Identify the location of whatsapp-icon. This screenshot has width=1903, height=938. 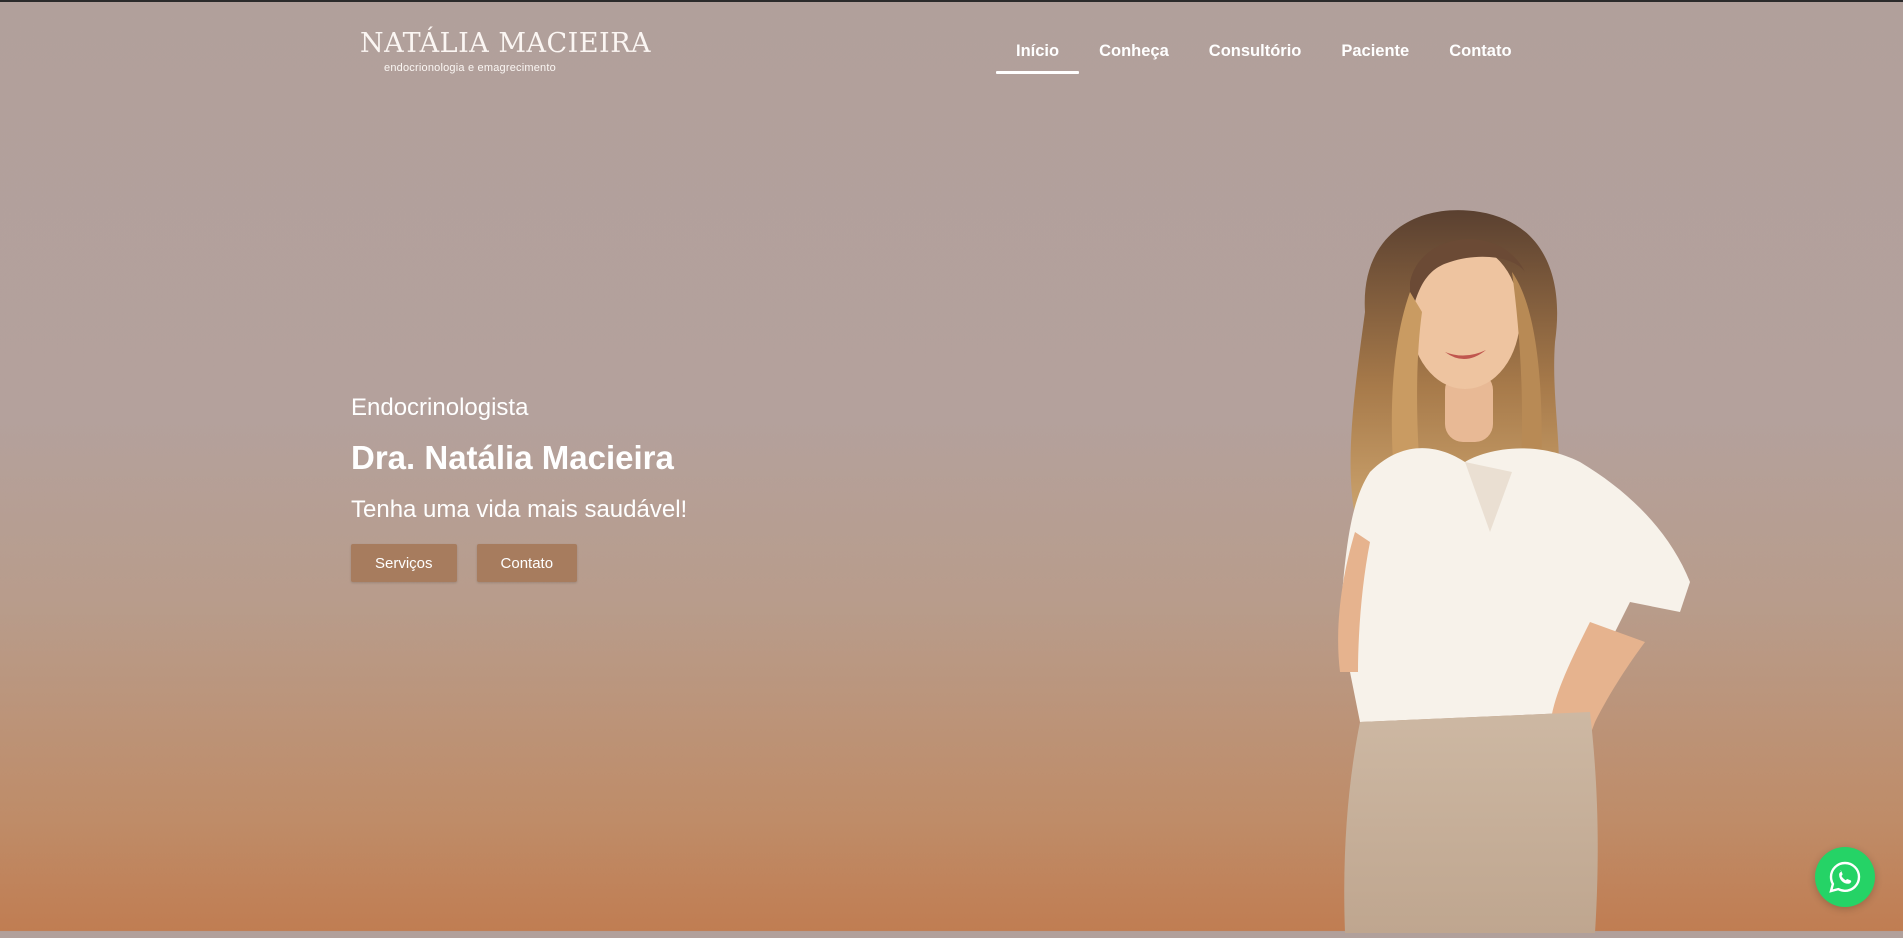
(1845, 877).